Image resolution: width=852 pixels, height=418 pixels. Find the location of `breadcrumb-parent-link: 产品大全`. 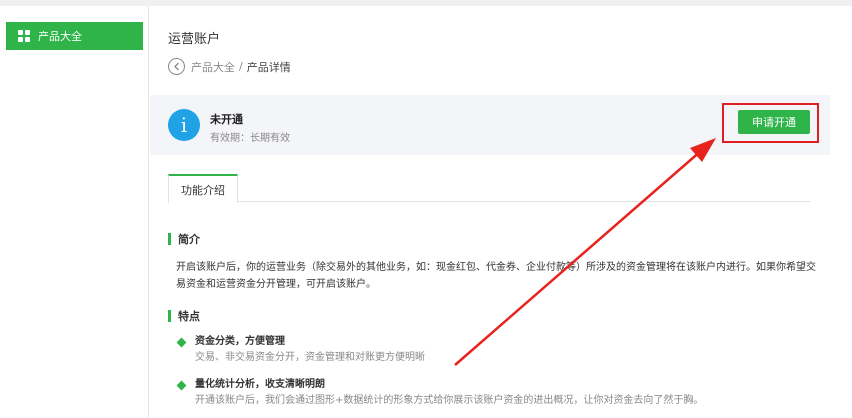

breadcrumb-parent-link: 产品大全 is located at coordinates (213, 67).